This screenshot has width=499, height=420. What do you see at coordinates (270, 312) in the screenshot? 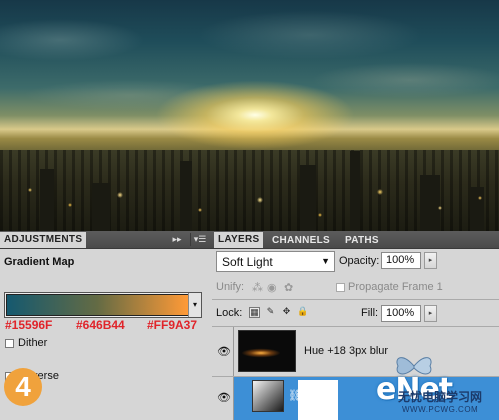
I see `lock-pixels-icon: ✎` at bounding box center [270, 312].